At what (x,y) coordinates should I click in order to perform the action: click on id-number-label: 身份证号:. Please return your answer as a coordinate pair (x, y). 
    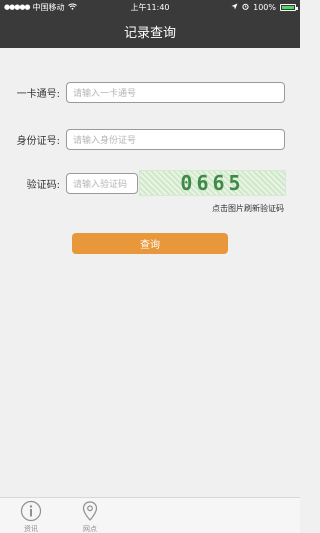
    Looking at the image, I should click on (38, 141).